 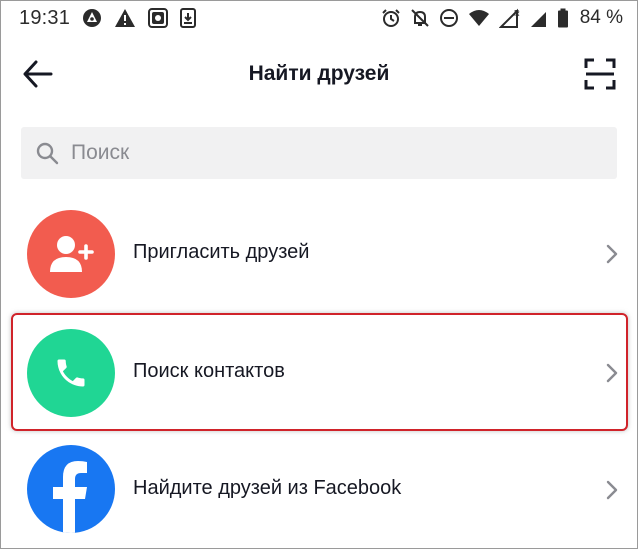 I want to click on page-title: Найти друзей, so click(x=319, y=73).